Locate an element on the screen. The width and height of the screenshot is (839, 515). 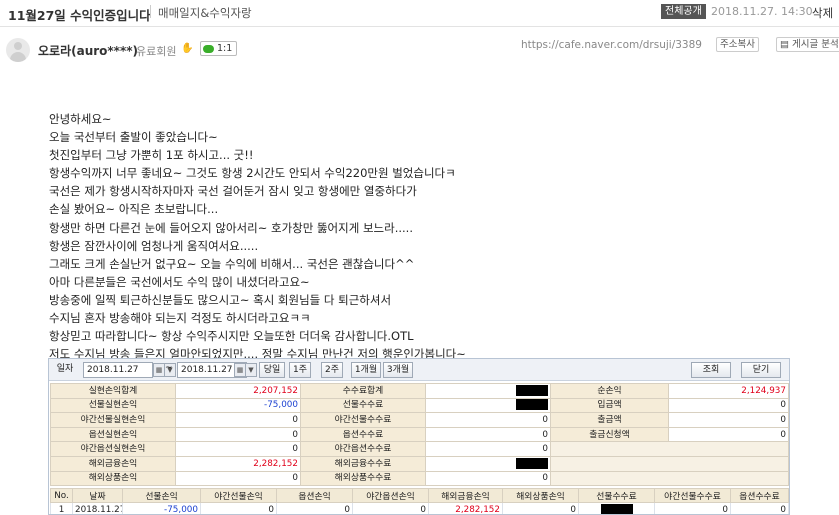
avatar is located at coordinates (18, 50).